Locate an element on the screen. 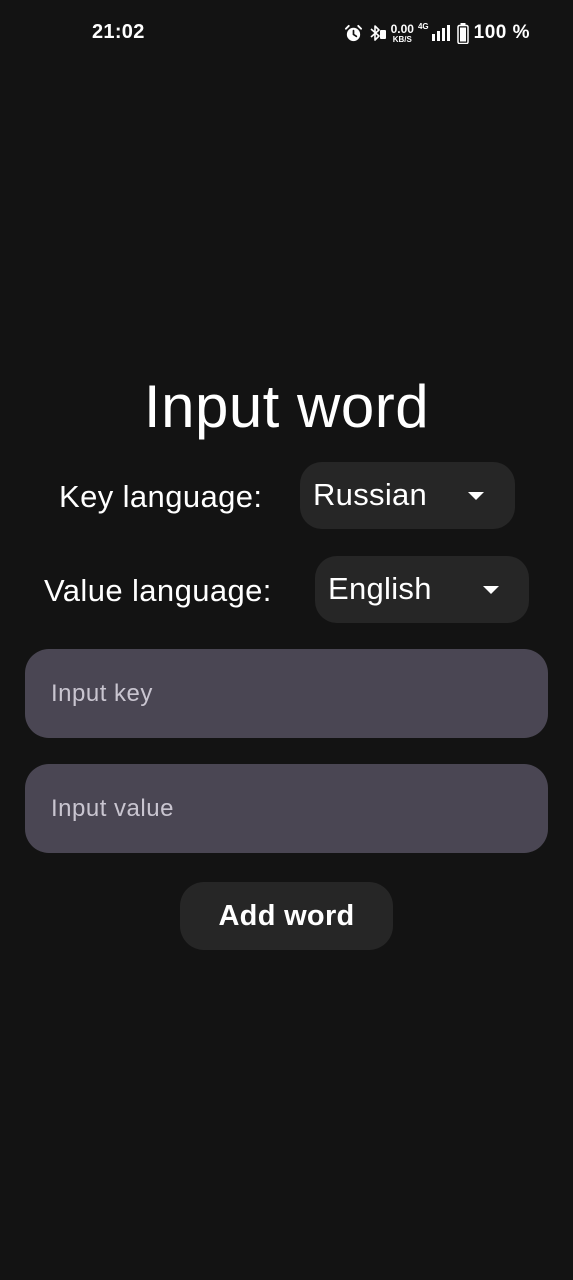 This screenshot has width=573, height=1280. page-title: Input word is located at coordinates (286, 406).